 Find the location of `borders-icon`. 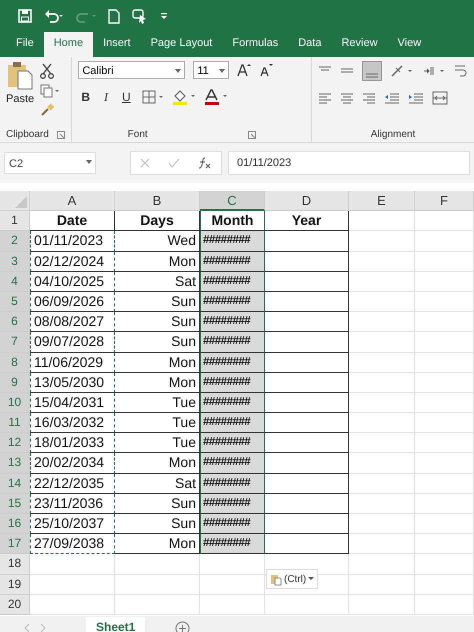

borders-icon is located at coordinates (153, 97).